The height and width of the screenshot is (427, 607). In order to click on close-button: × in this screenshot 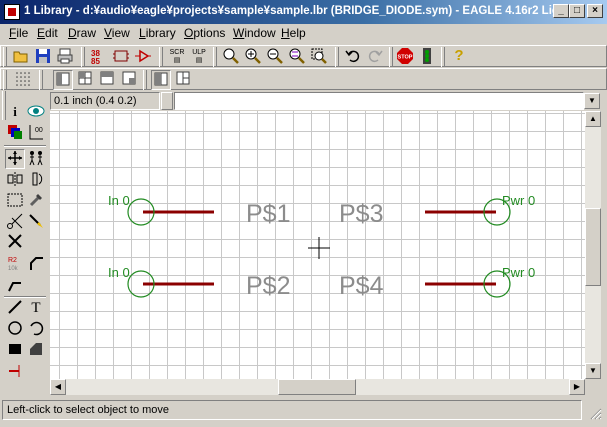, I will do `click(595, 11)`.